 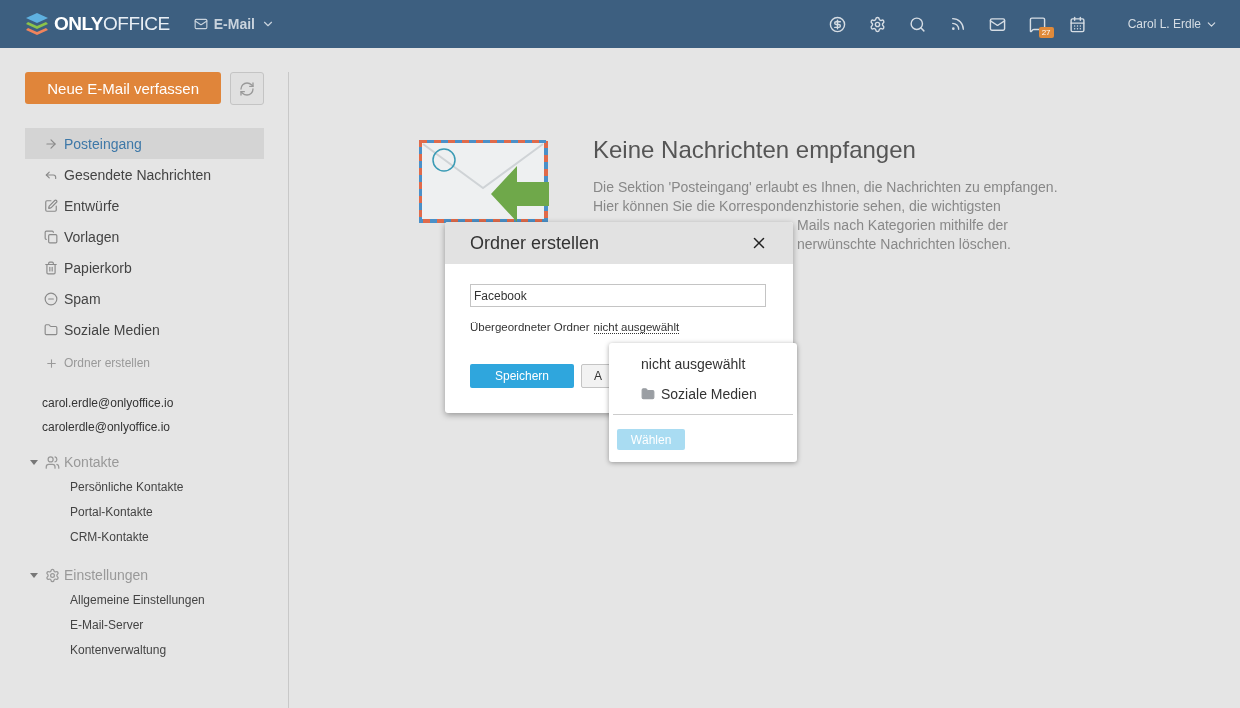 I want to click on parent-folder-label: Übergeordneter Ordner, so click(x=530, y=327).